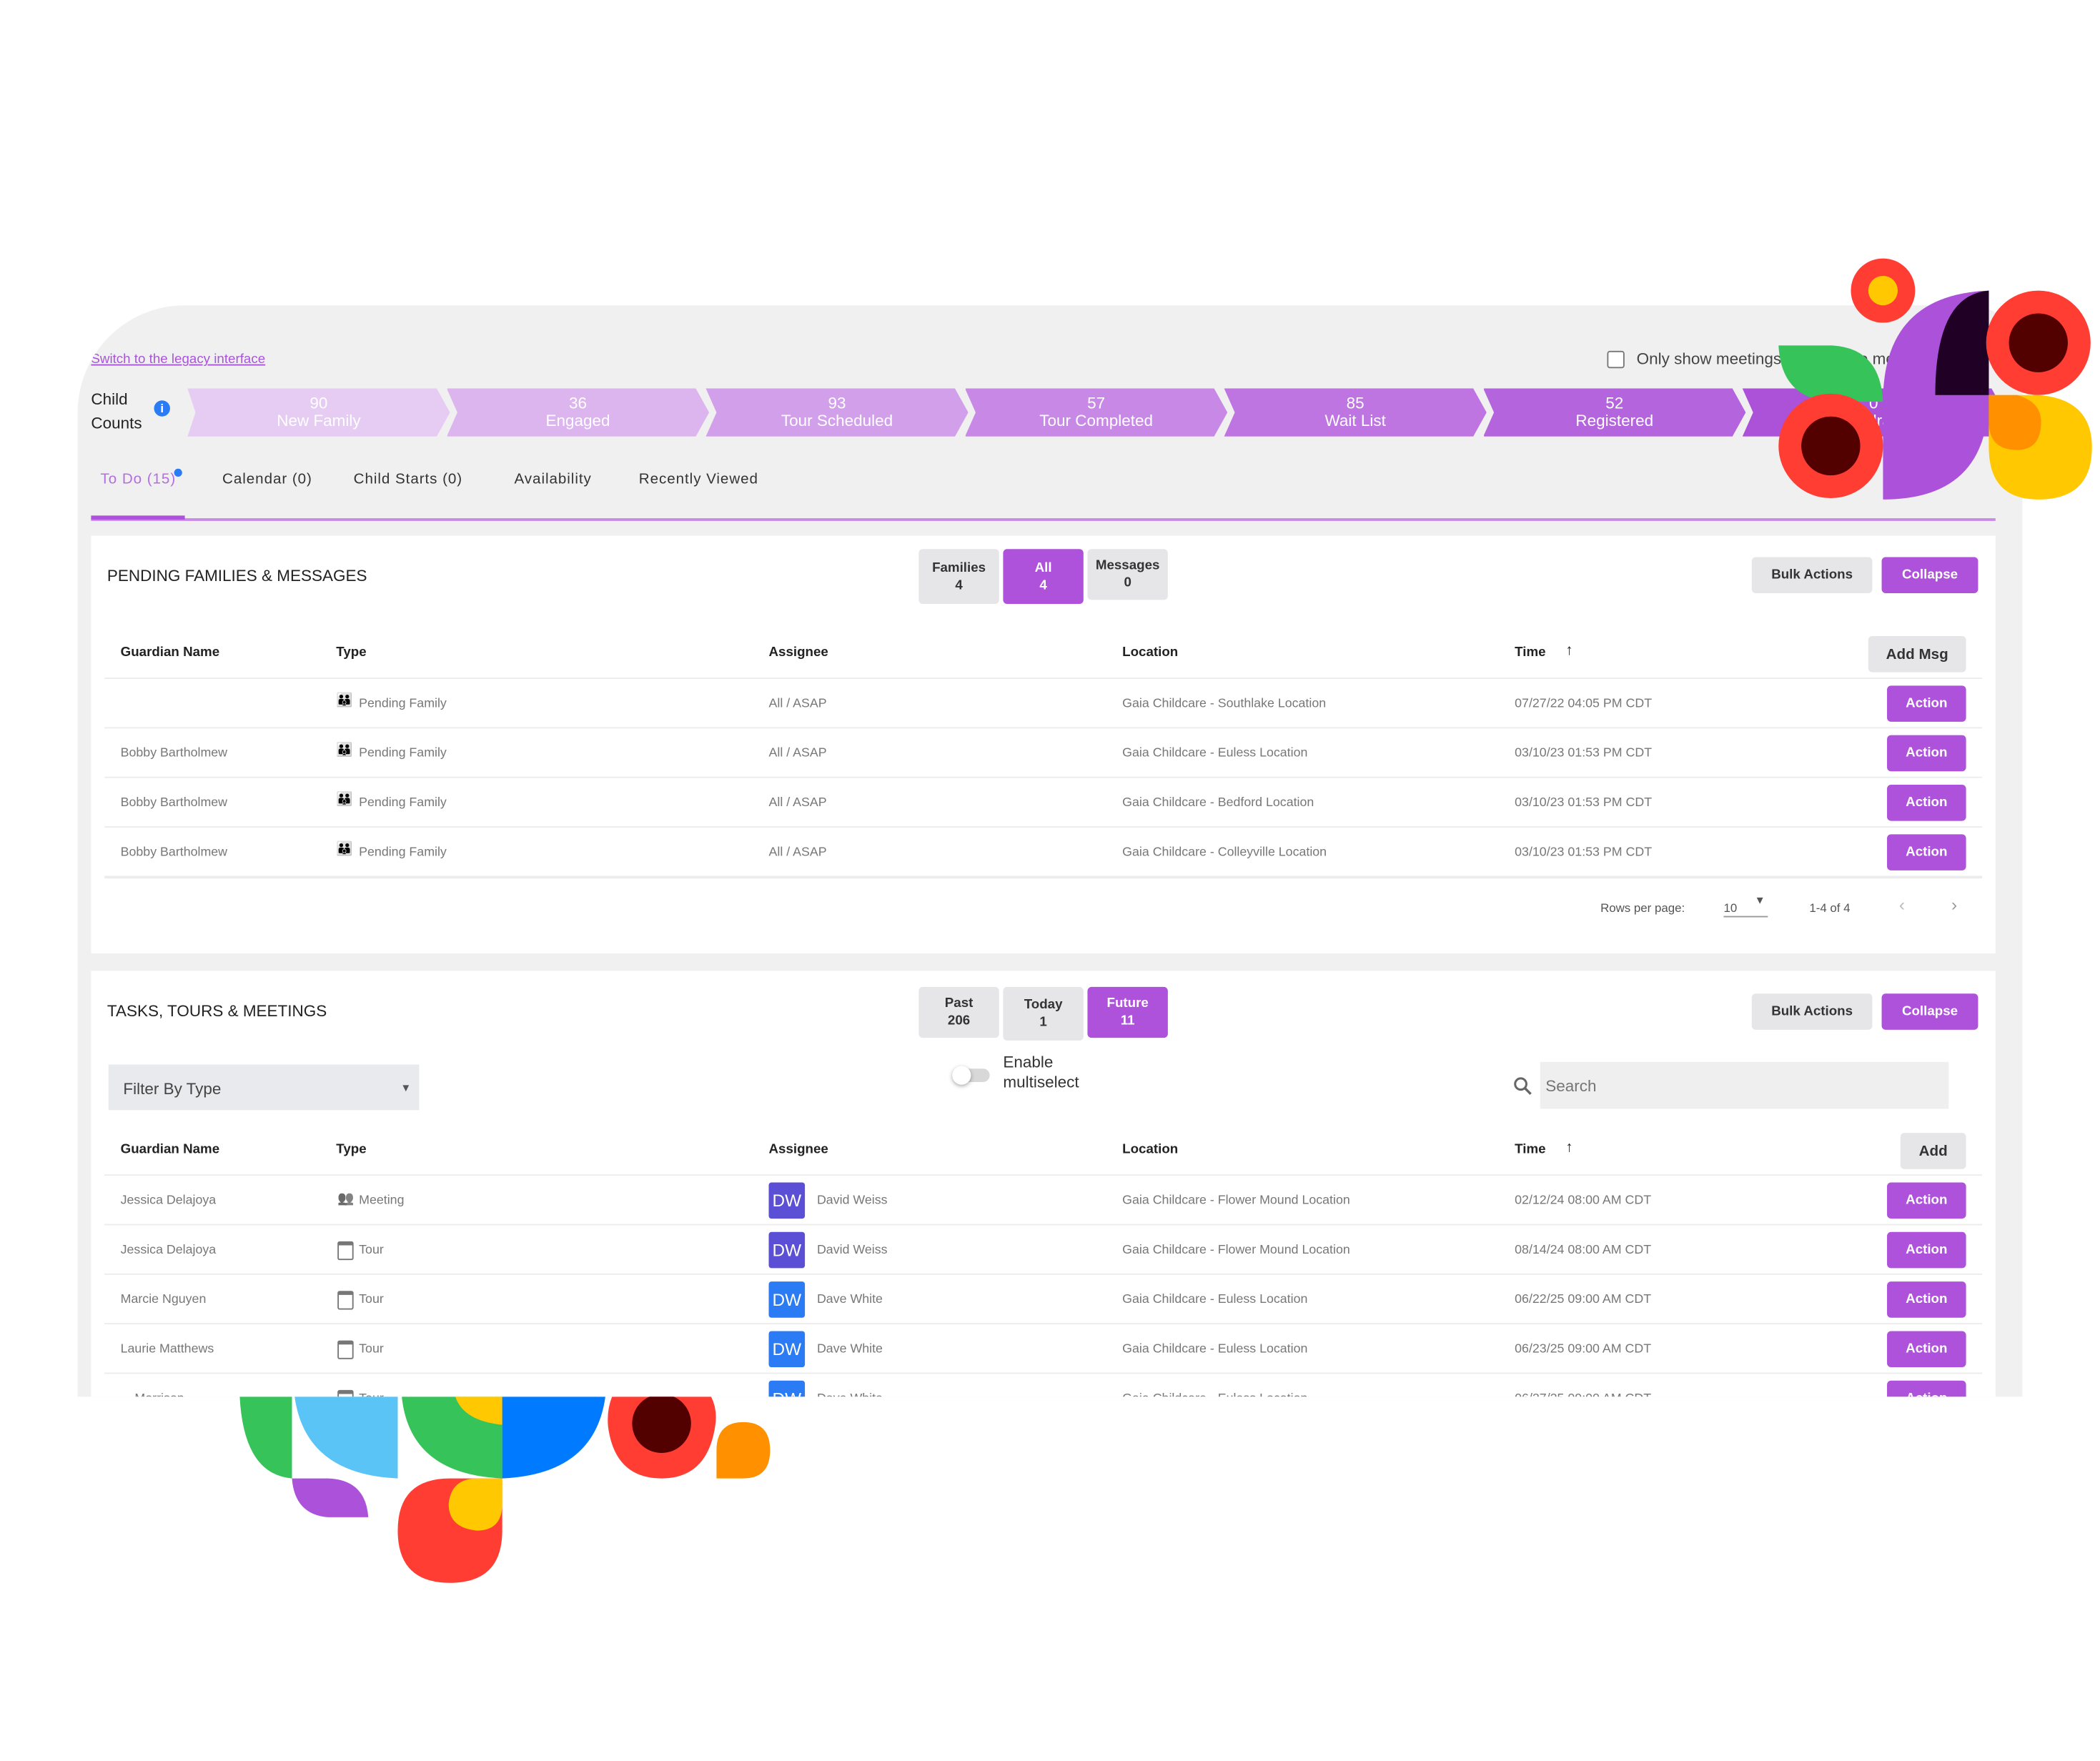  I want to click on next-page-icon: ›, so click(1954, 905).